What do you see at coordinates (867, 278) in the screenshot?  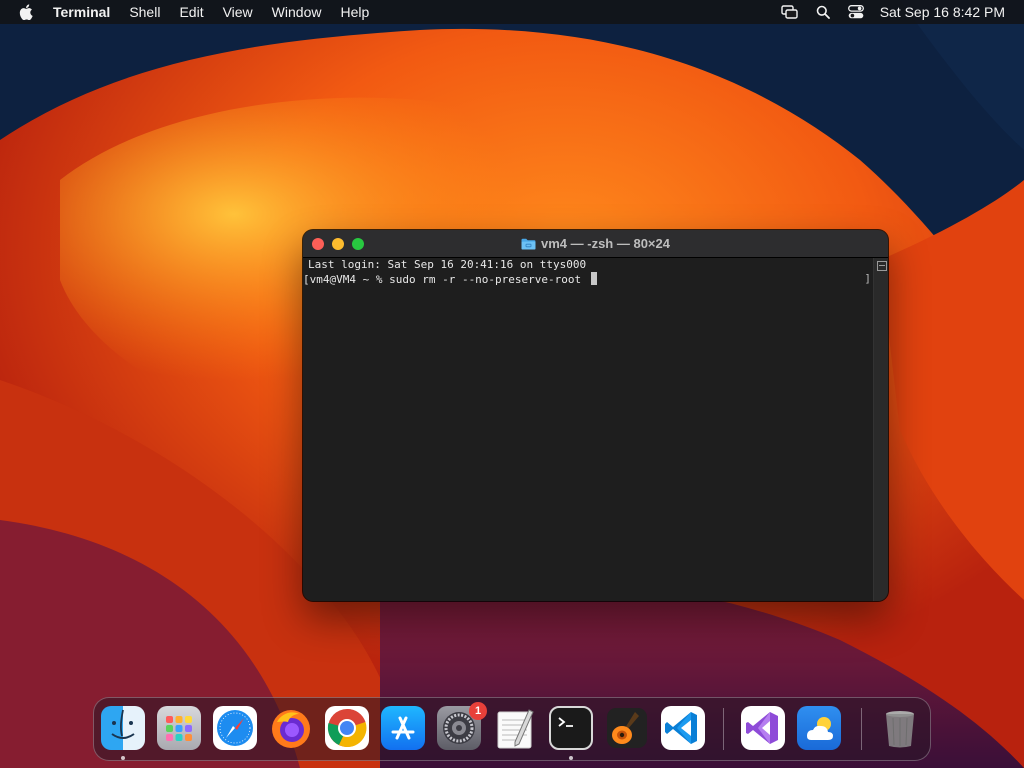 I see `prompt-right-bracket: ]` at bounding box center [867, 278].